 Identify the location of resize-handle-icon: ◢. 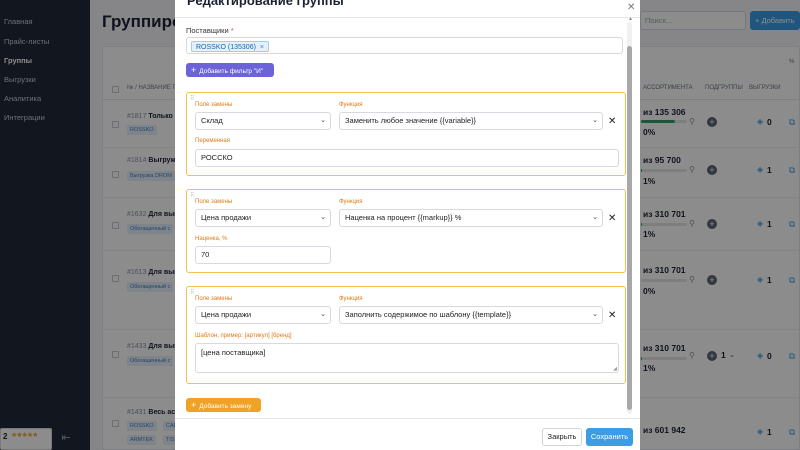
(615, 369).